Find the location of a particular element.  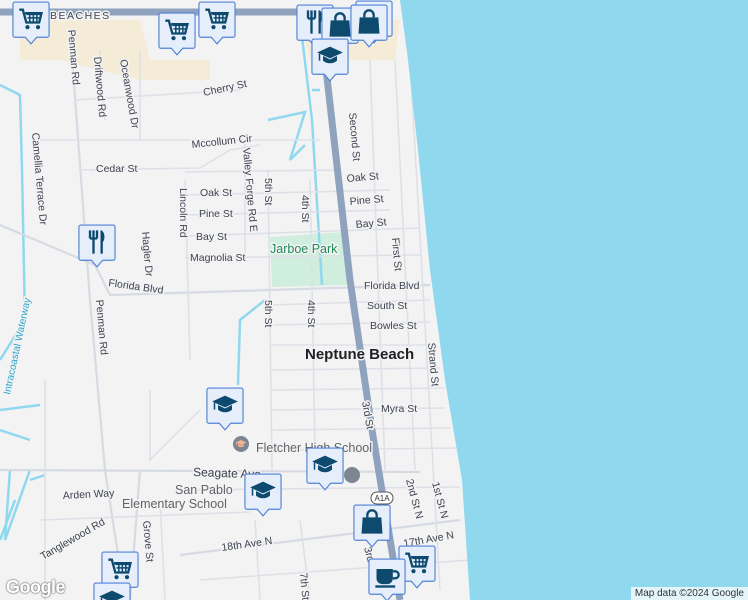

street-label: Florida Blvd is located at coordinates (392, 286).